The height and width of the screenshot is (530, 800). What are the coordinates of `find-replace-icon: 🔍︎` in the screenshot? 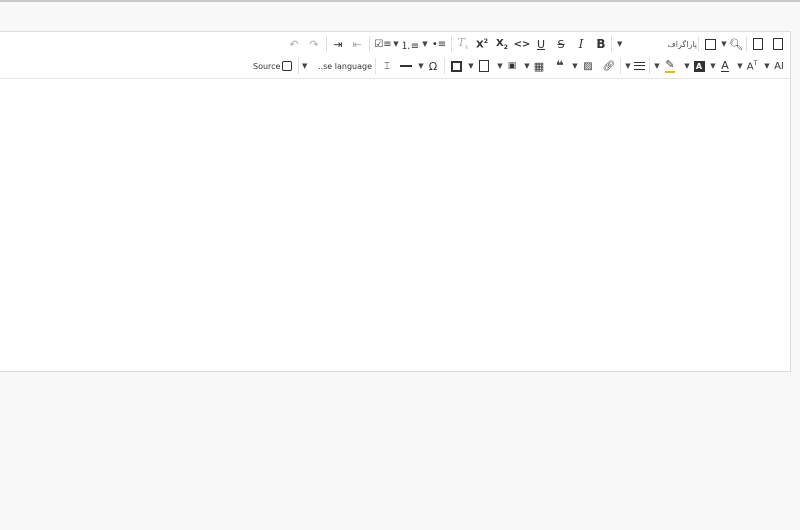 It's located at (736, 44).